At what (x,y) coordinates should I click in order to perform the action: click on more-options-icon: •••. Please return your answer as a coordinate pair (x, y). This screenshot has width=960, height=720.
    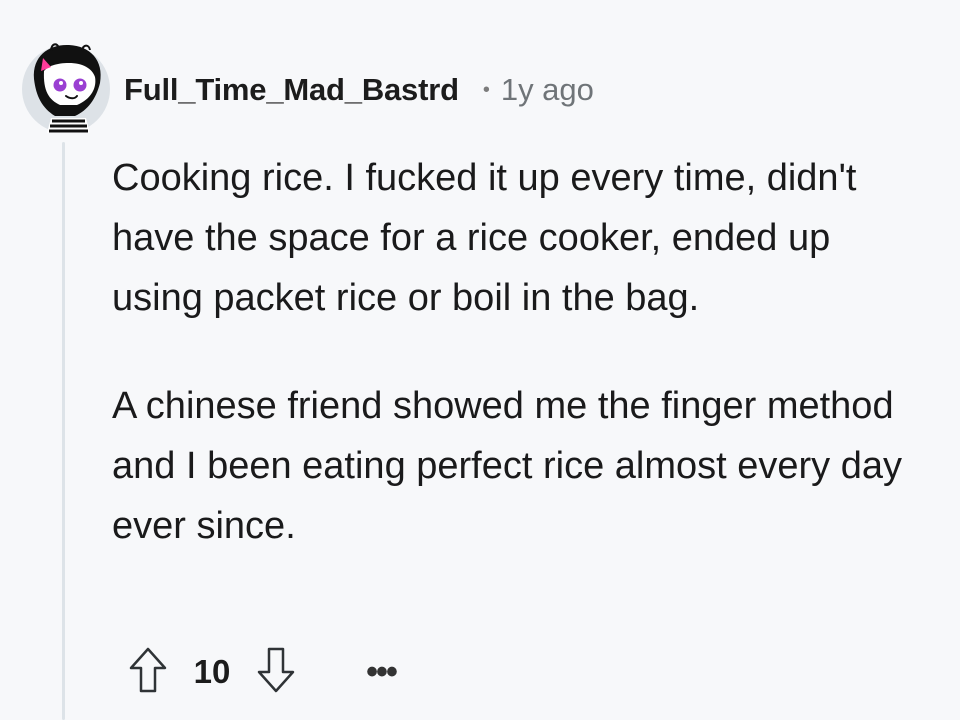
    Looking at the image, I should click on (382, 672).